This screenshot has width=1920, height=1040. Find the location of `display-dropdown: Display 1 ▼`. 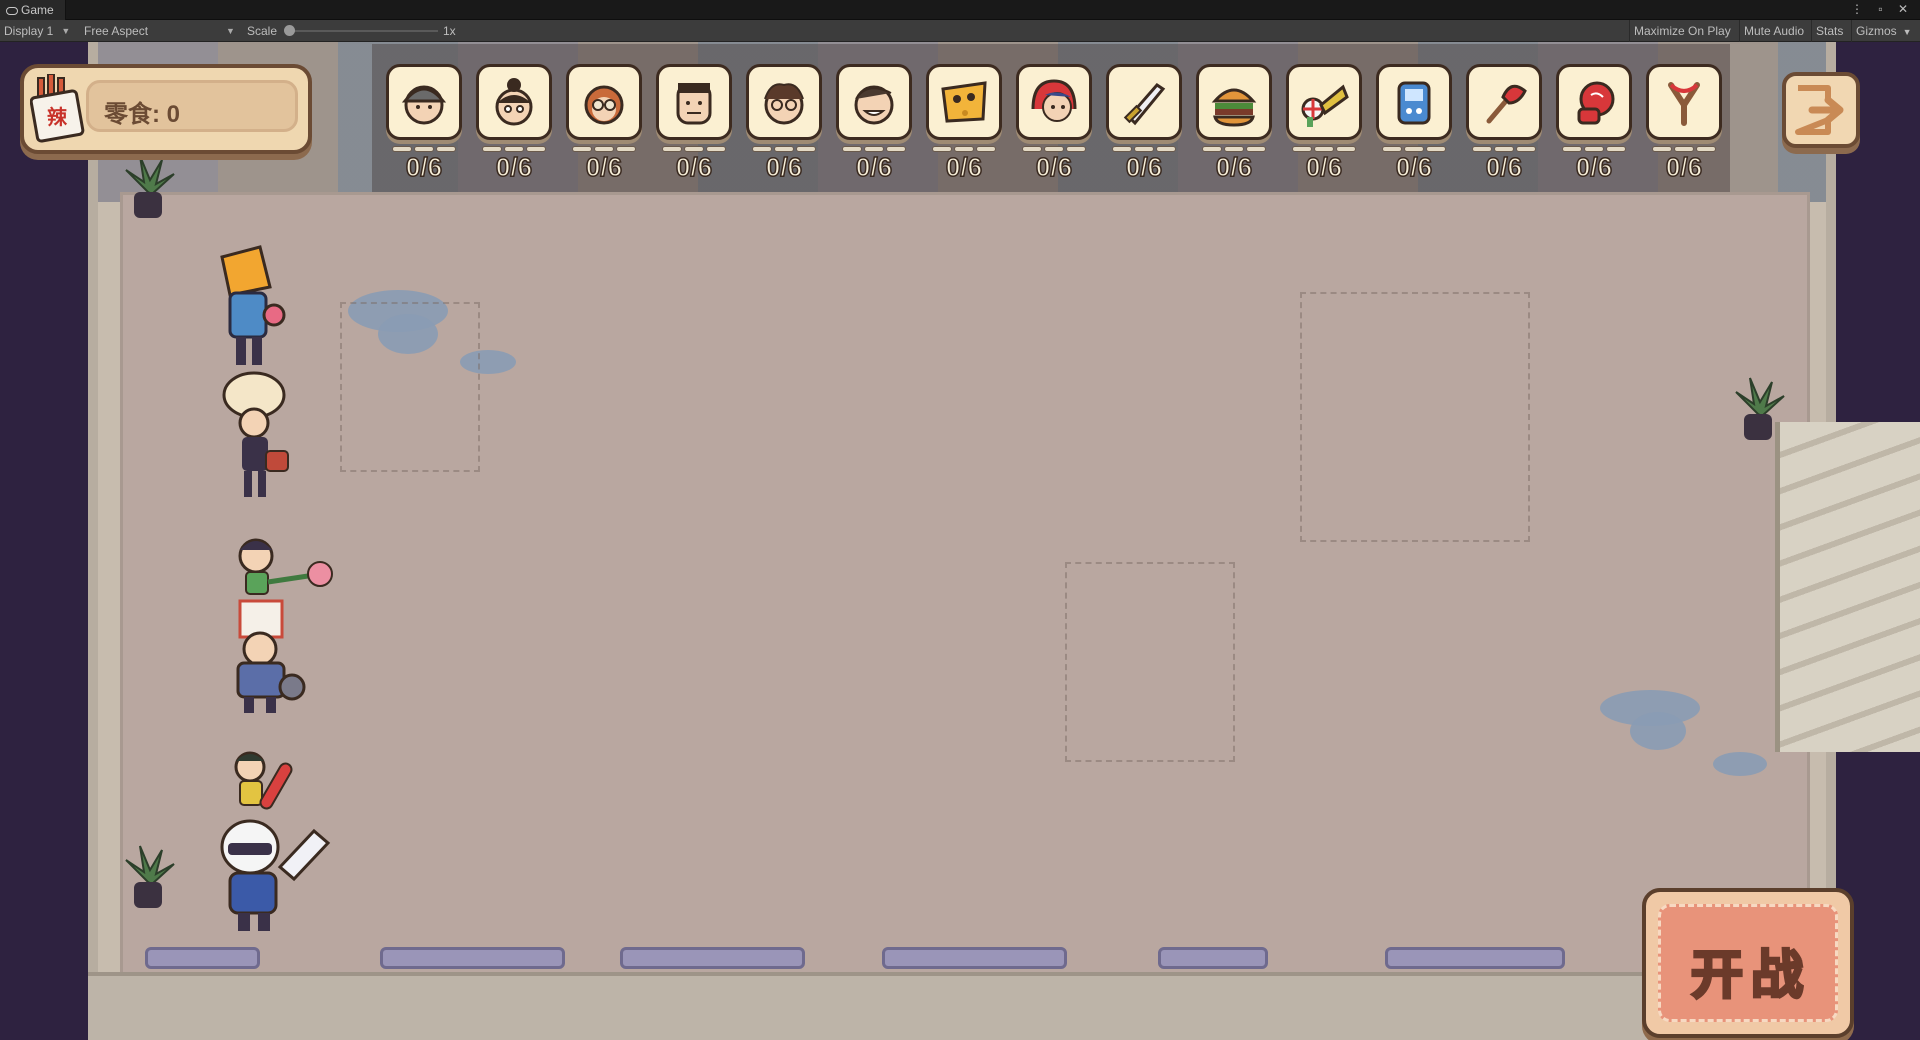

display-dropdown: Display 1 ▼ is located at coordinates (37, 31).